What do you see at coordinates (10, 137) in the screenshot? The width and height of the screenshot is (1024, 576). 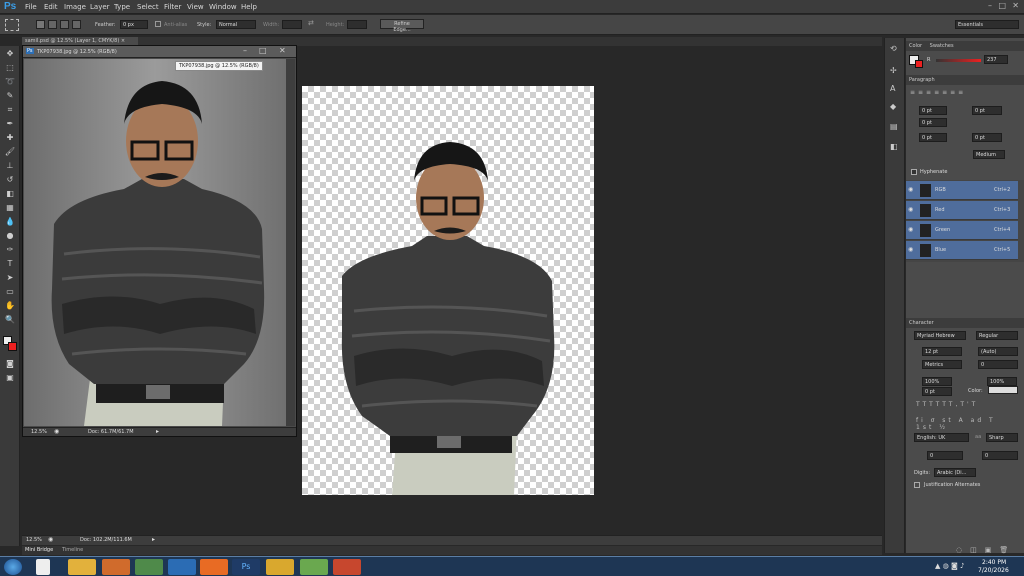 I see `healing-brush-icon: ✚` at bounding box center [10, 137].